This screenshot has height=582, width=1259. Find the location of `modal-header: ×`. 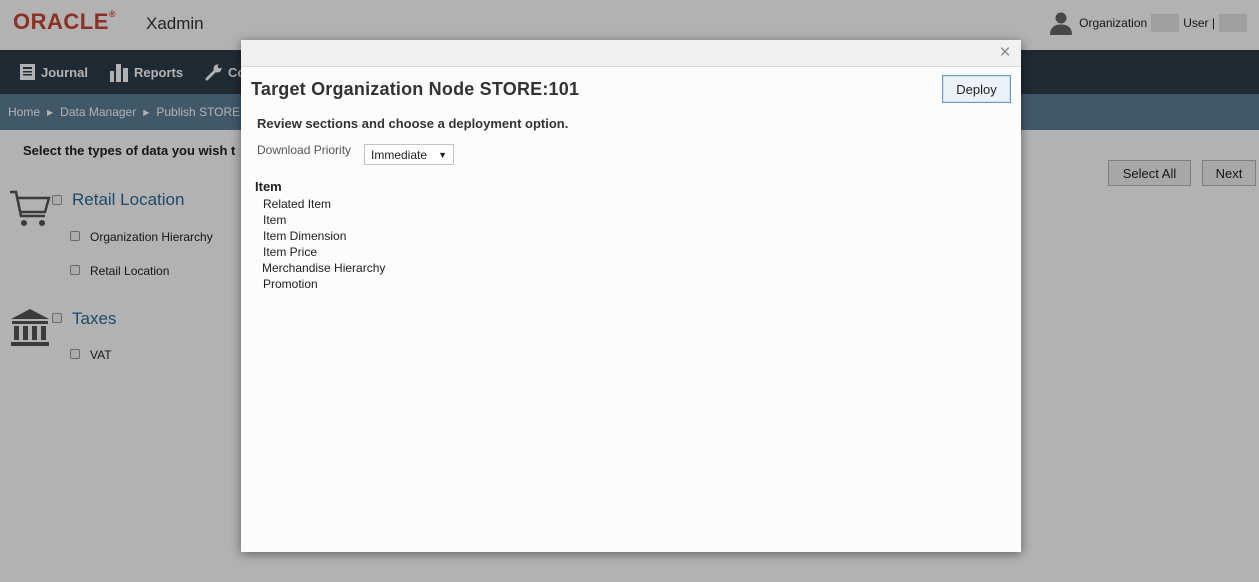

modal-header: × is located at coordinates (631, 53).